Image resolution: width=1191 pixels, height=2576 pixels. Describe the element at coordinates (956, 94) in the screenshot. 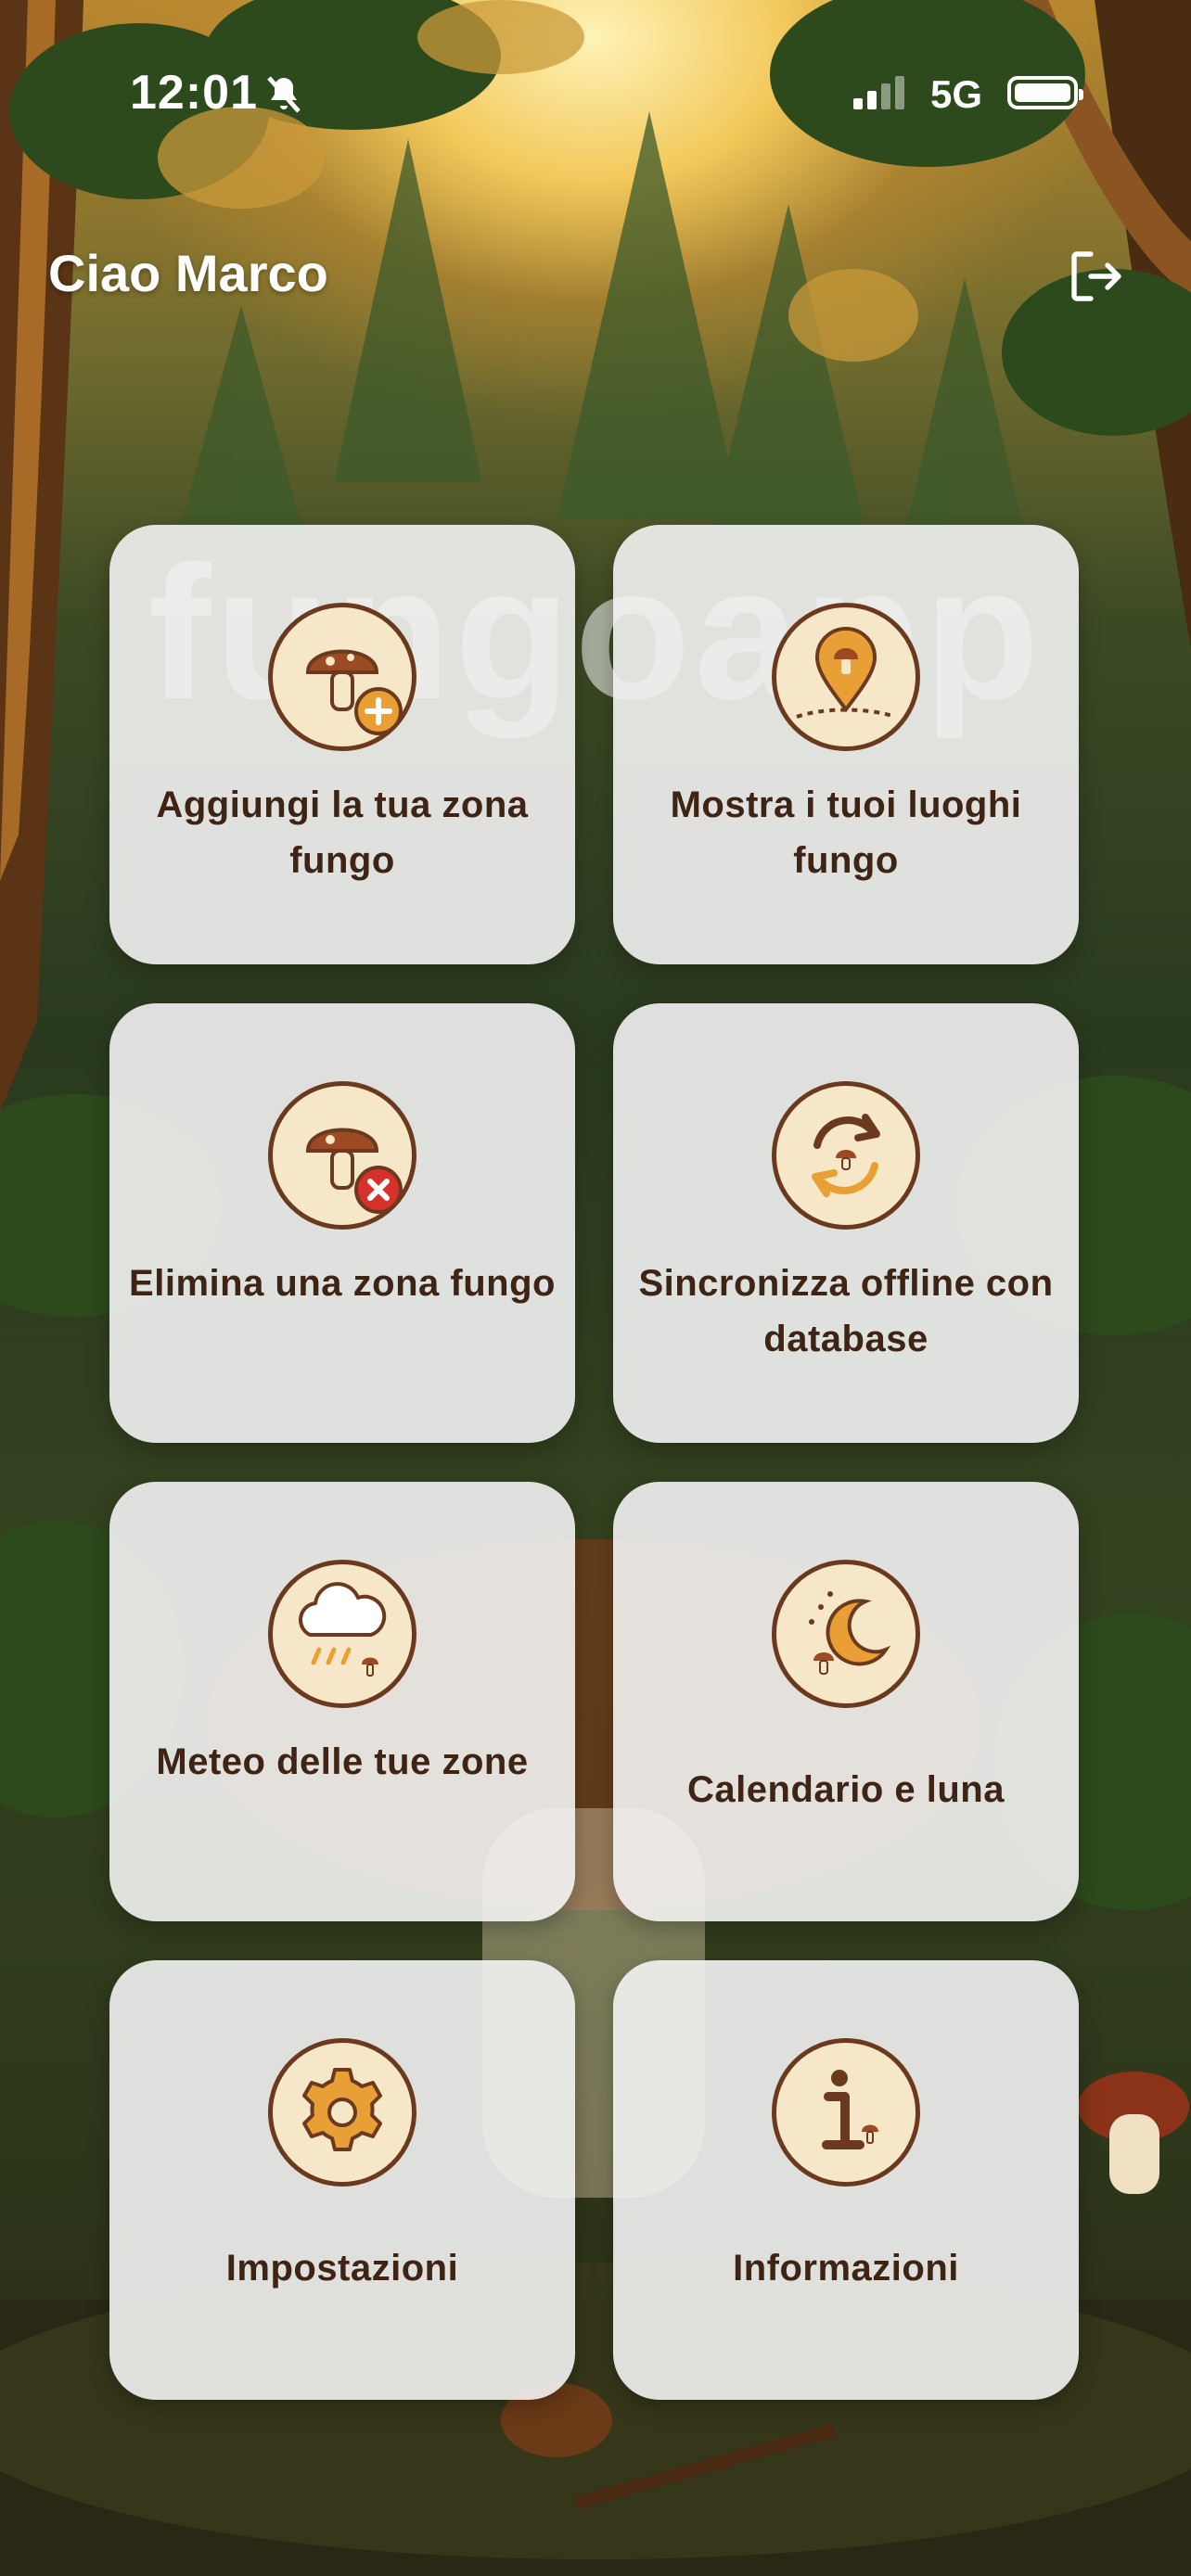

I see `network-type: 5G` at that location.